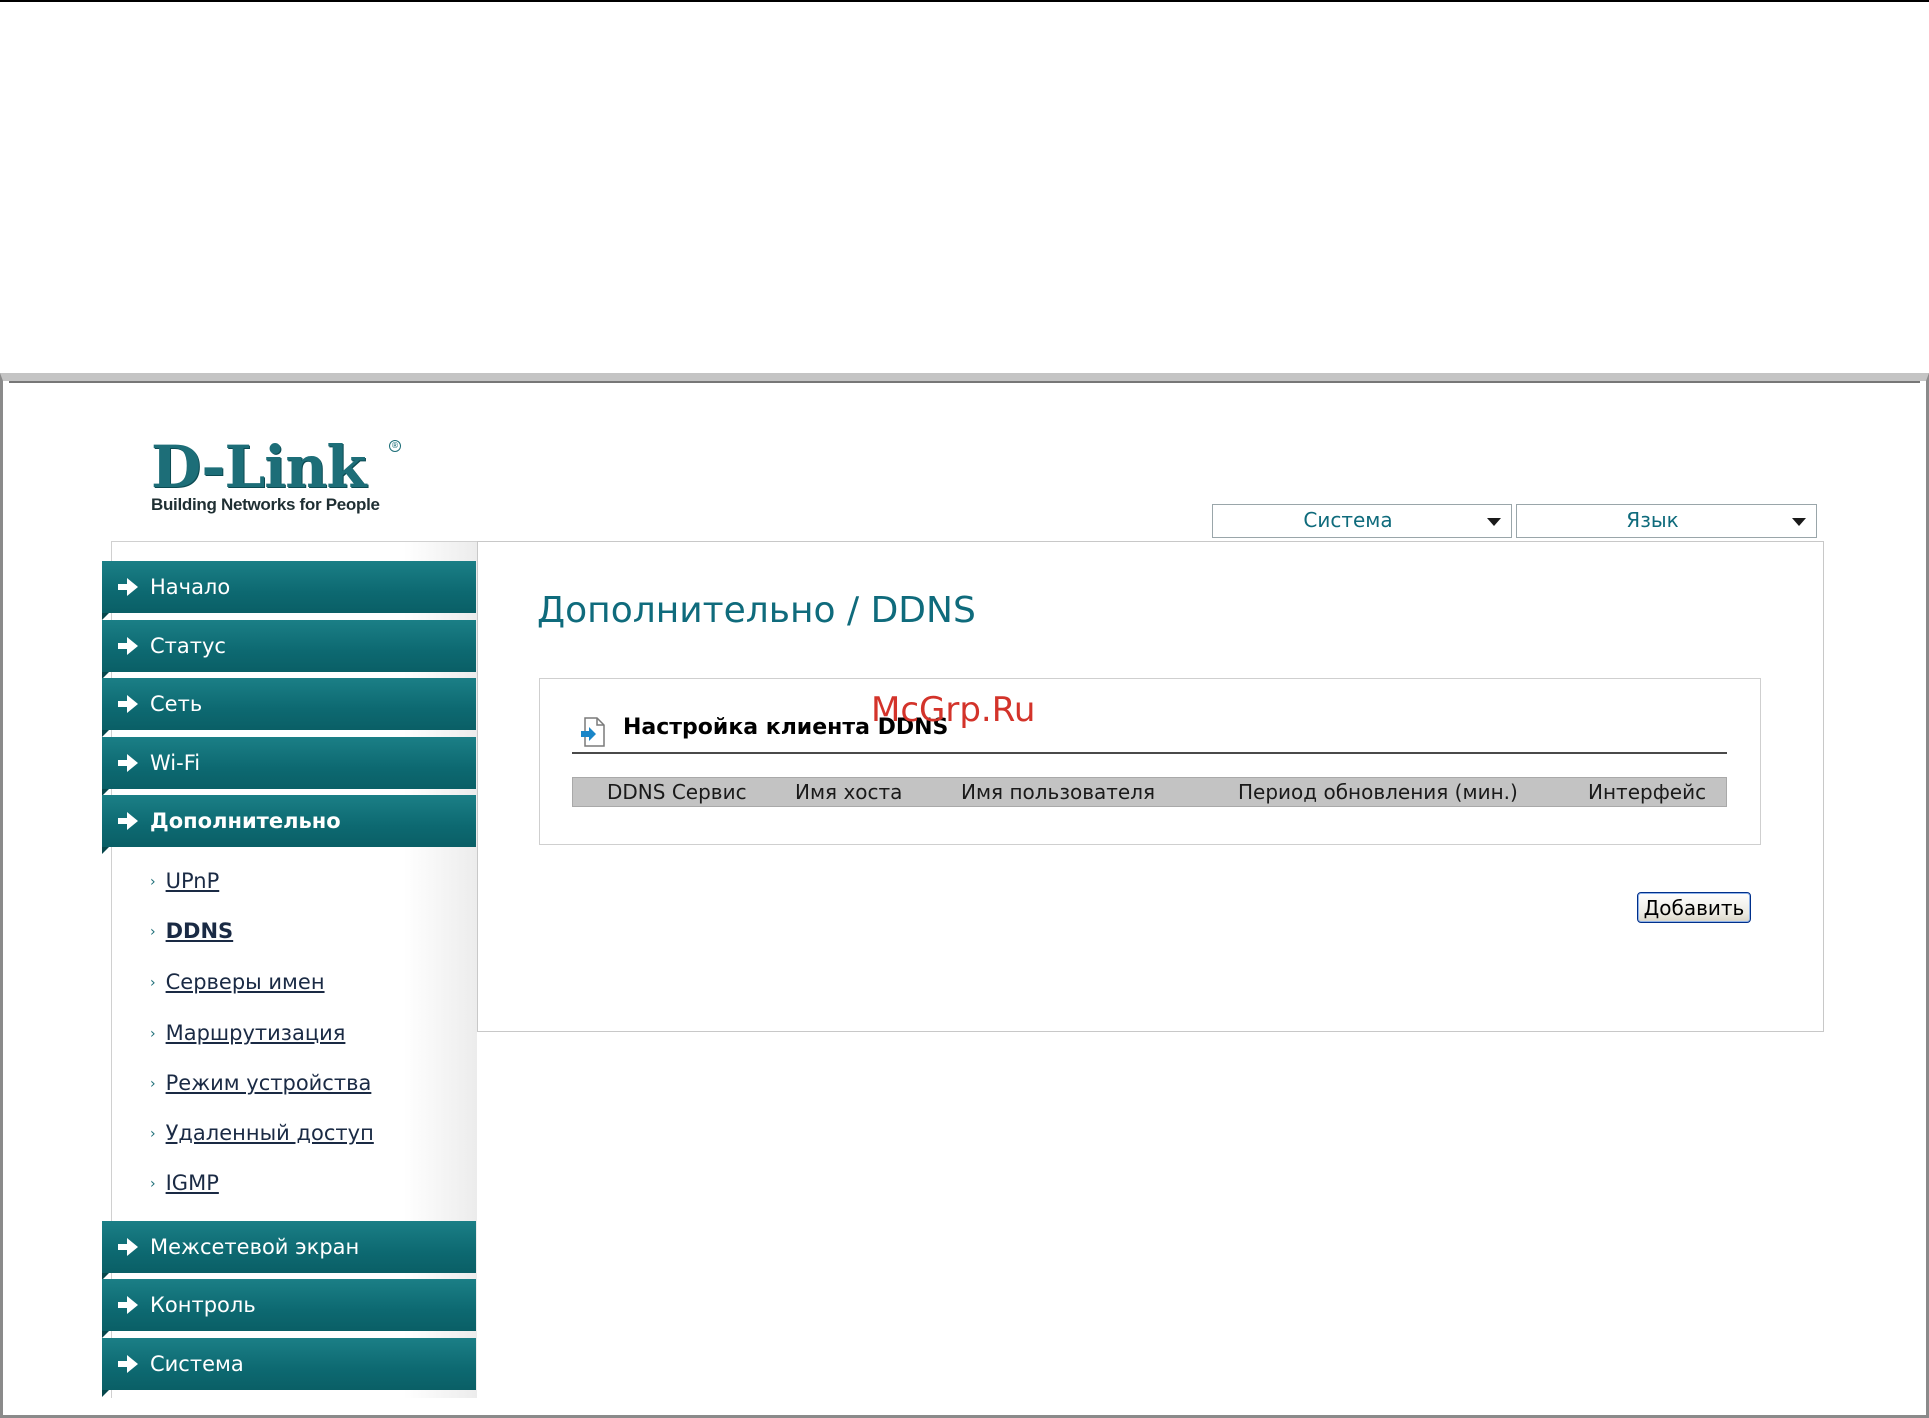  I want to click on column-header: Интерфейс, so click(1647, 792).